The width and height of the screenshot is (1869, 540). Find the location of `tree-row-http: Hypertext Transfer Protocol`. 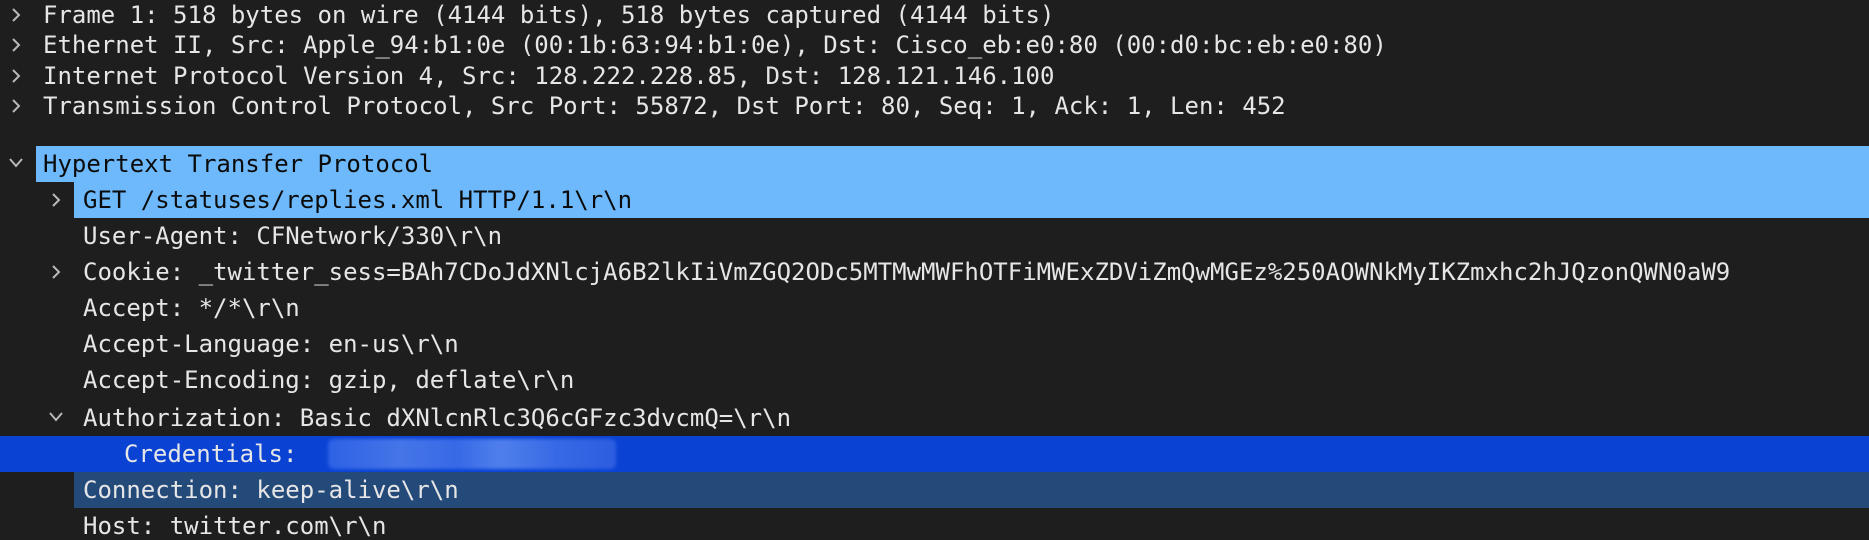

tree-row-http: Hypertext Transfer Protocol is located at coordinates (934, 164).